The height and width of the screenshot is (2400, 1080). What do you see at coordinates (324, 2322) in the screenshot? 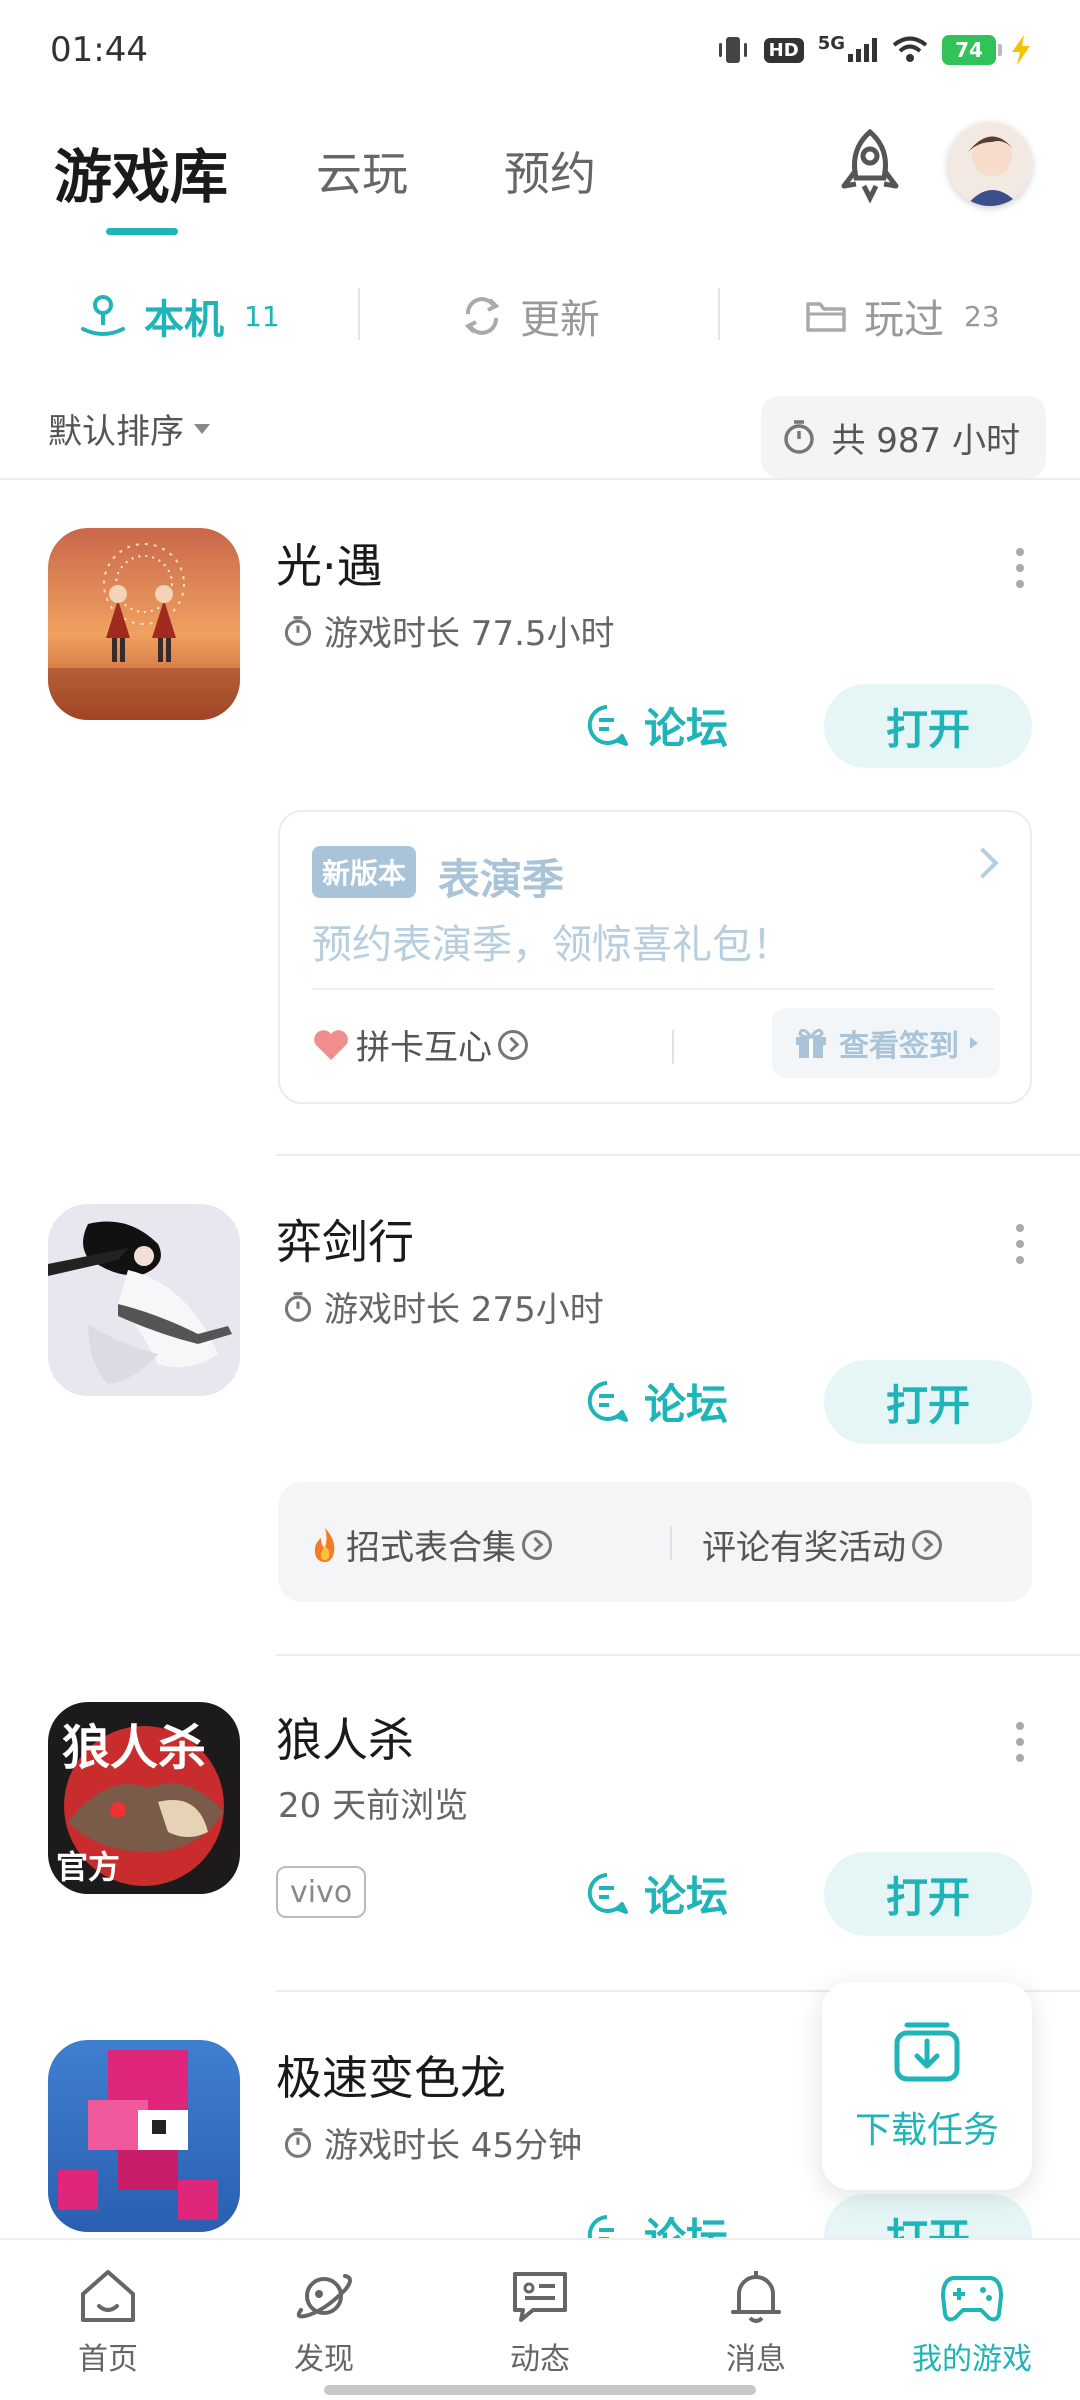
I see `nav-discover: 发现` at bounding box center [324, 2322].